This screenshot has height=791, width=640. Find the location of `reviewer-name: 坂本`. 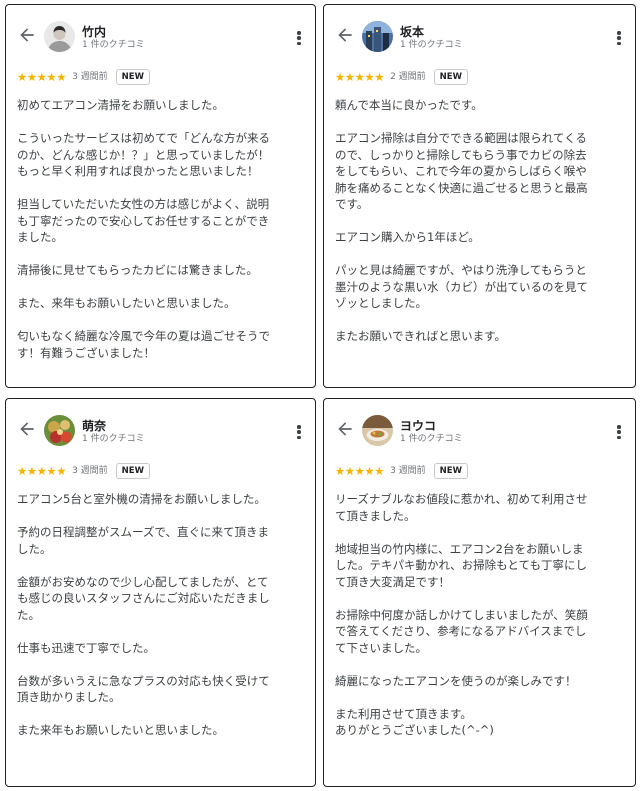

reviewer-name: 坂本 is located at coordinates (412, 32).